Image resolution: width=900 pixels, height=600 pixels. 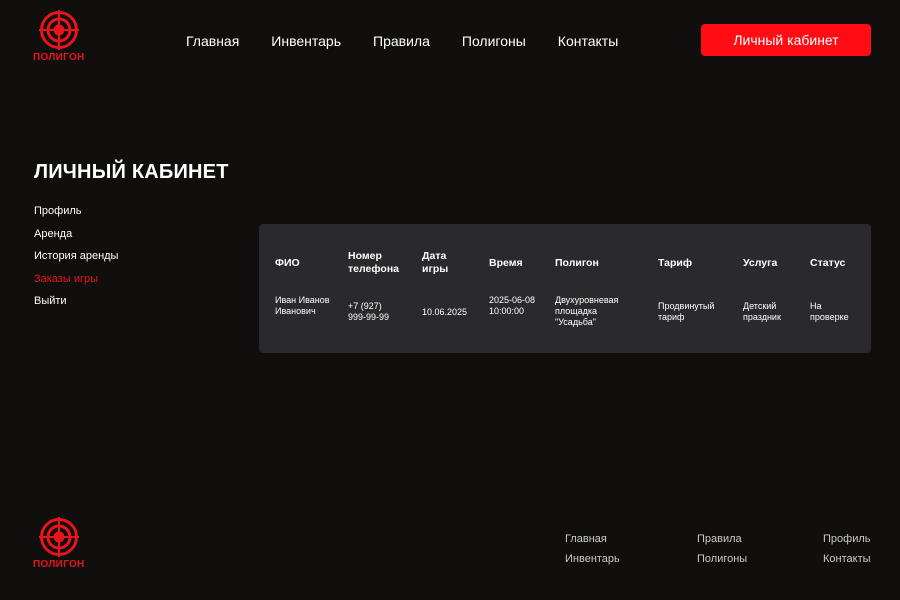 I want to click on header-polygon: Полигон, so click(x=577, y=263).